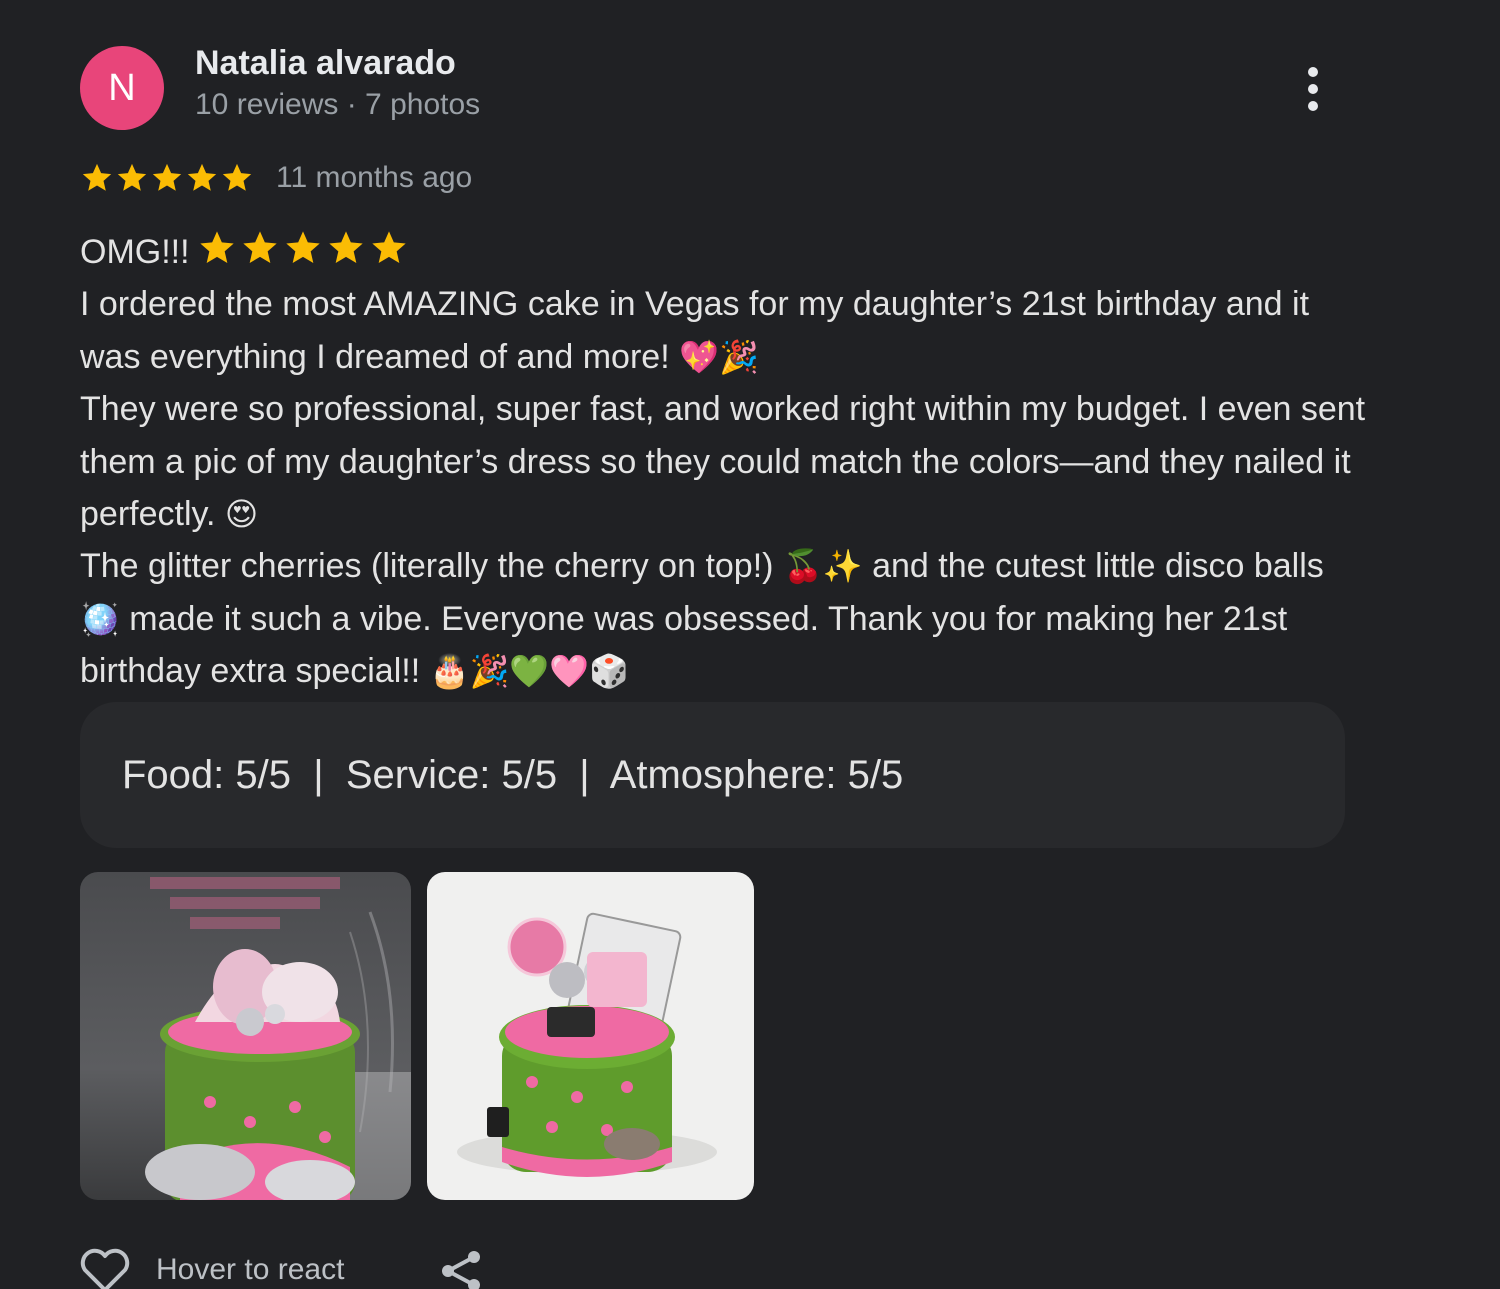  What do you see at coordinates (135, 252) in the screenshot?
I see `review-exclamation: OMG!!!` at bounding box center [135, 252].